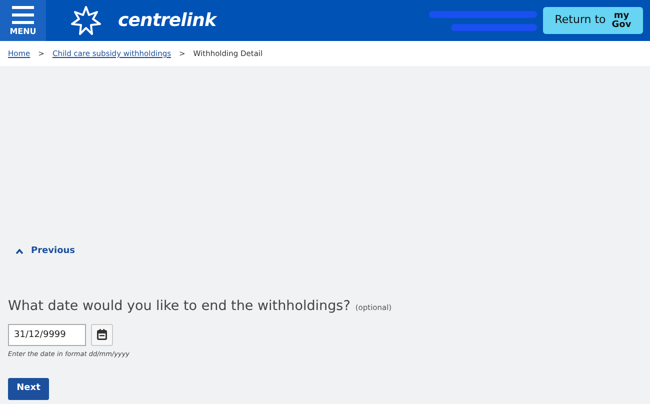  Describe the element at coordinates (622, 21) in the screenshot. I see `mygov-logo: my Gov` at that location.